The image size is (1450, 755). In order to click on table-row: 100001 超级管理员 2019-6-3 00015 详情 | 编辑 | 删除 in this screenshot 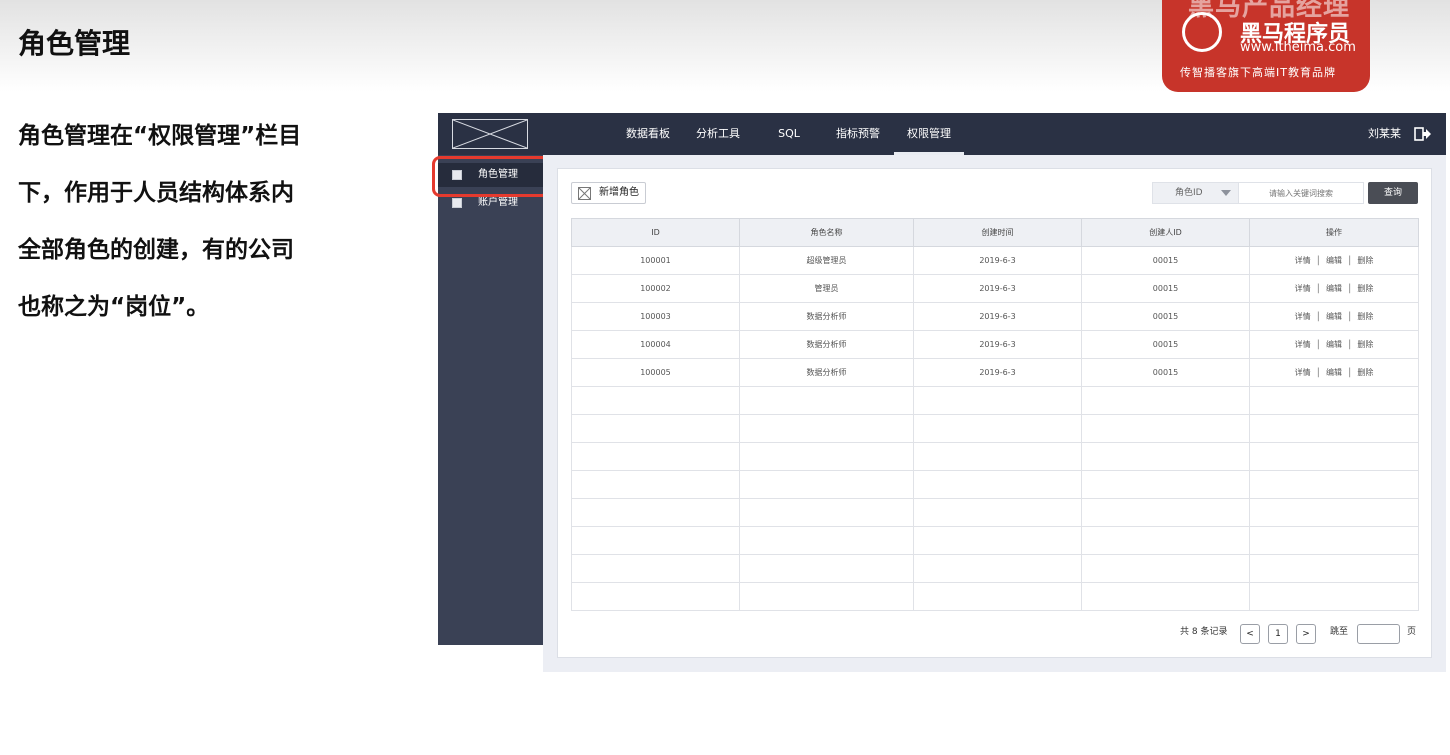, I will do `click(995, 260)`.